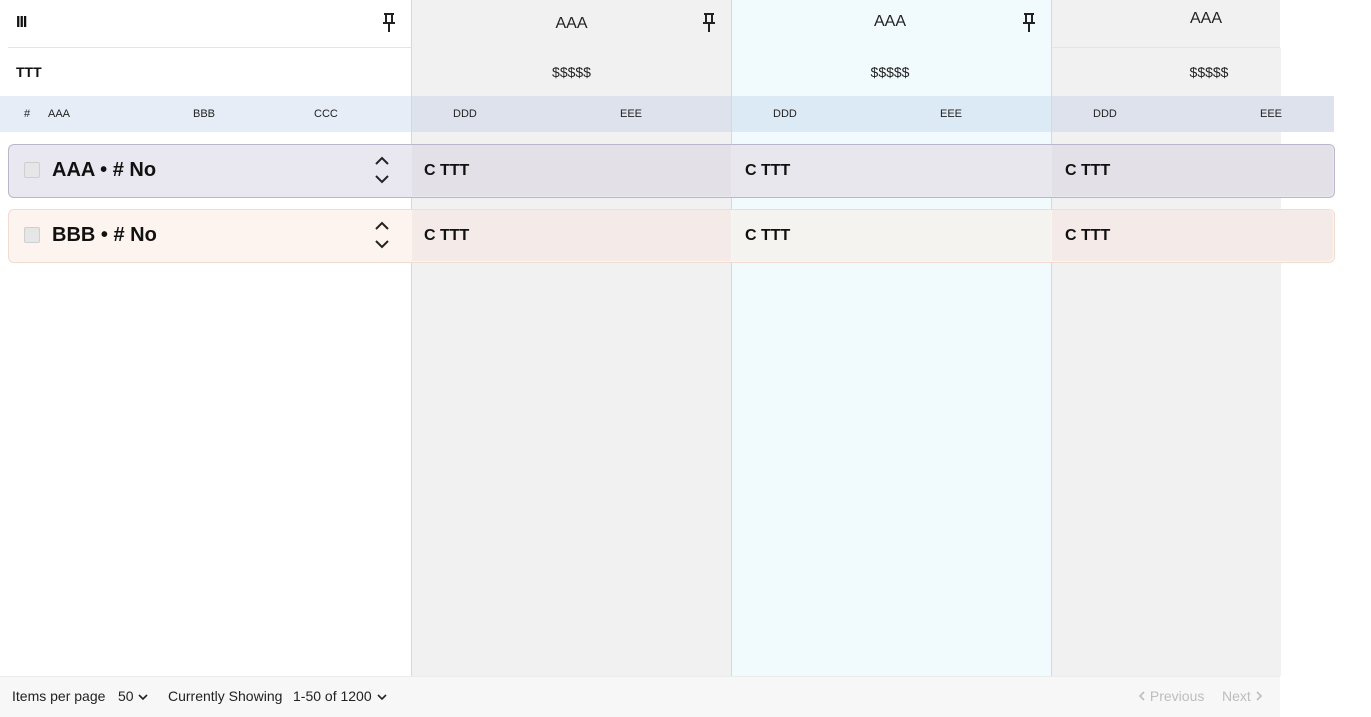  Describe the element at coordinates (1236, 696) in the screenshot. I see `next-label: Next` at that location.